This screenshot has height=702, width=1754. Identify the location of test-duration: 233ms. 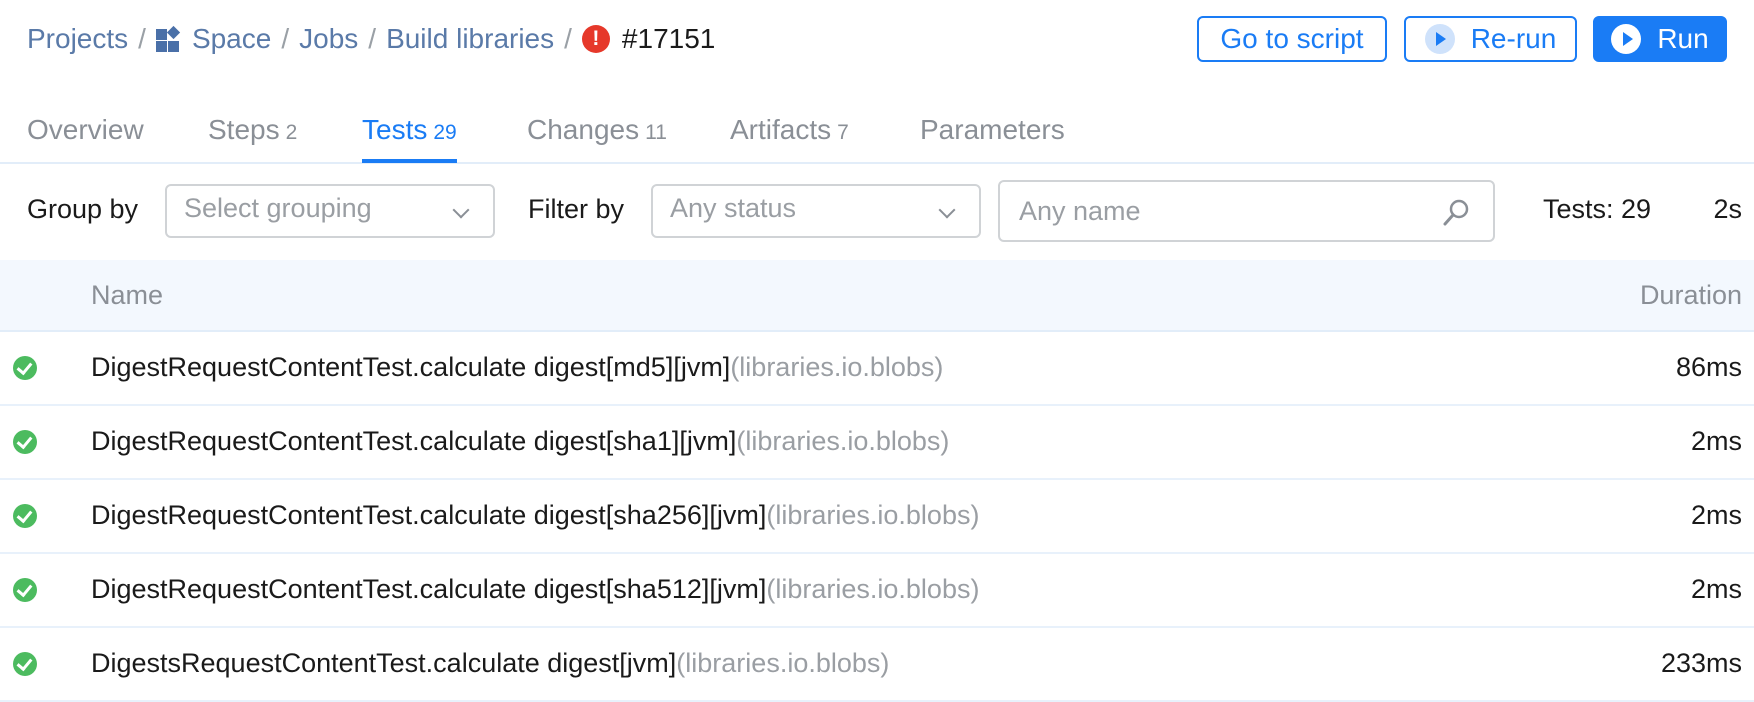
(1701, 663).